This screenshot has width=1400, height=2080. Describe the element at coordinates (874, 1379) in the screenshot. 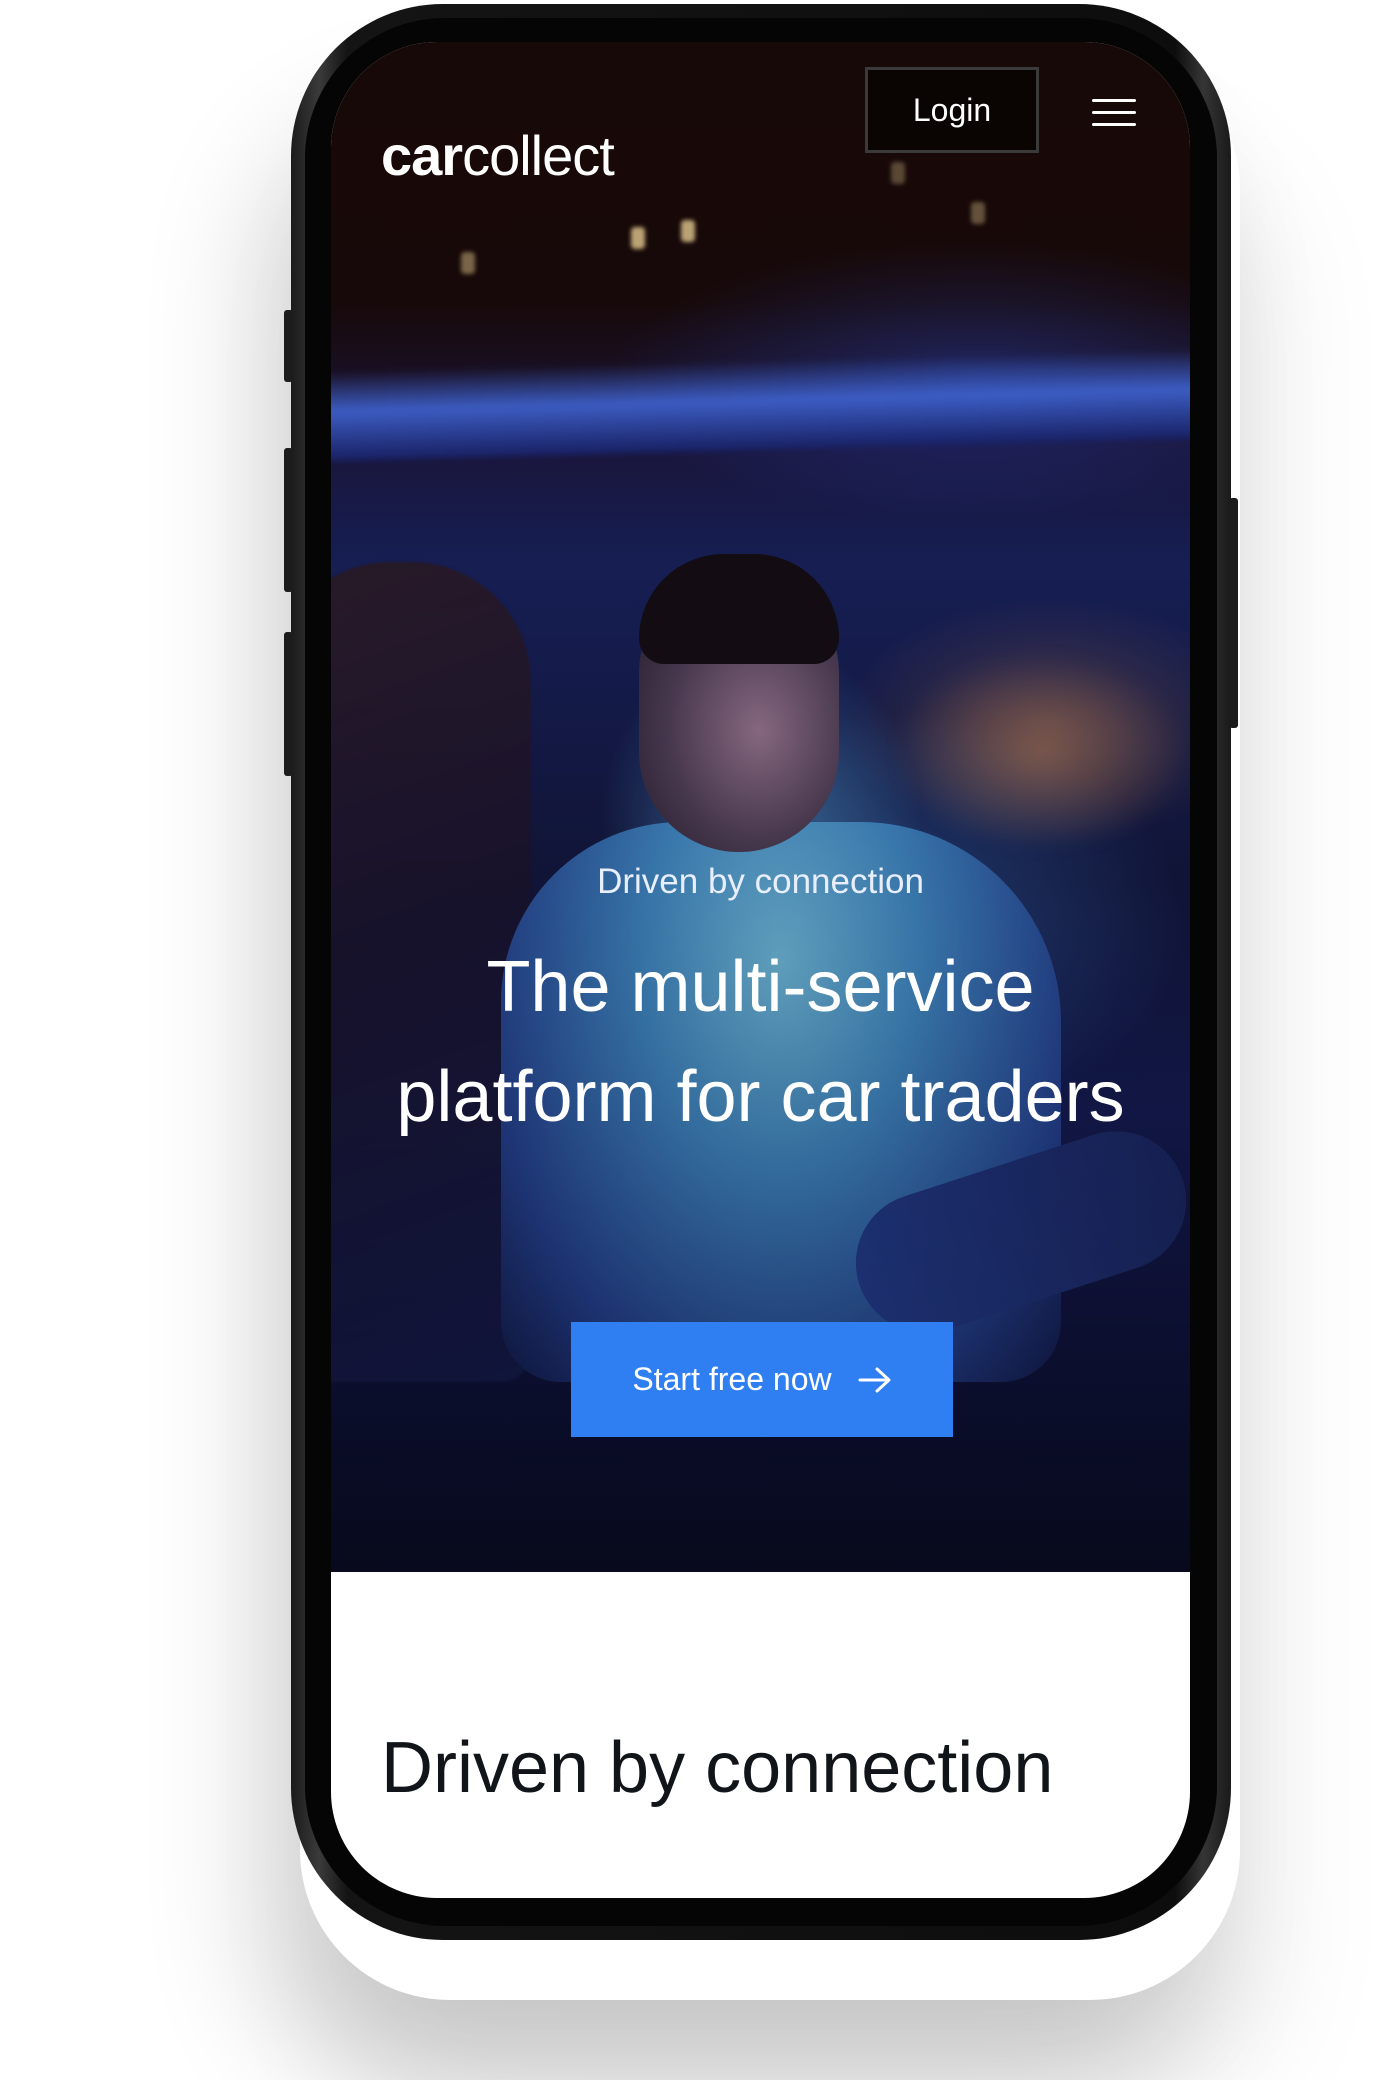

I see `arrow-right-icon` at that location.